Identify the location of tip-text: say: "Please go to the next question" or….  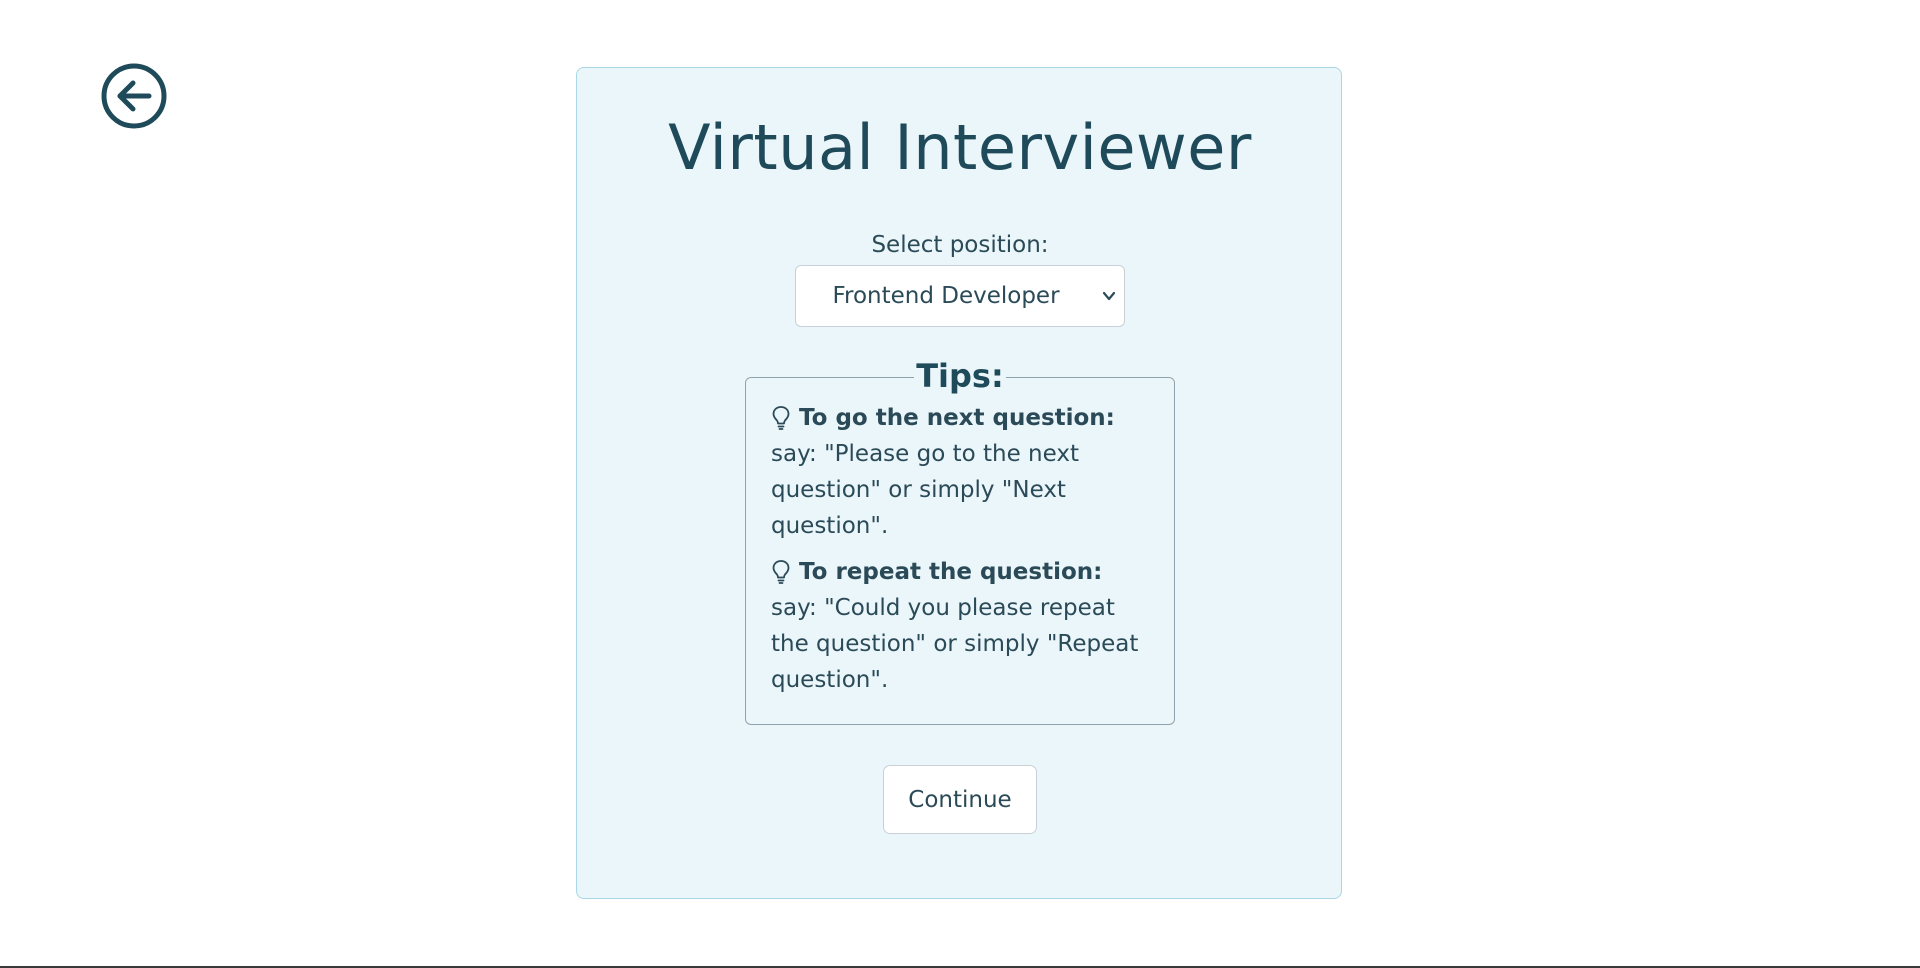
(925, 490).